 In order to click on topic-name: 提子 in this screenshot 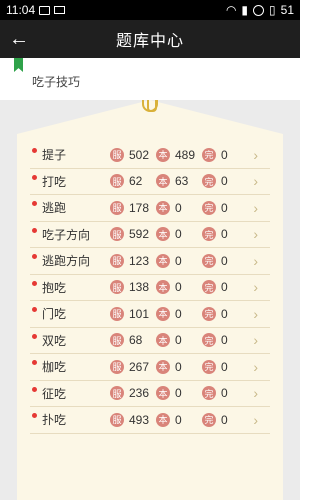, I will do `click(54, 155)`.